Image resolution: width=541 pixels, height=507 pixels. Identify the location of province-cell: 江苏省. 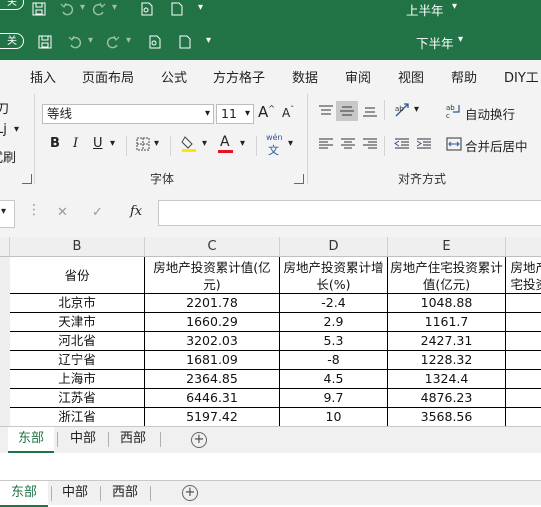
(77, 398).